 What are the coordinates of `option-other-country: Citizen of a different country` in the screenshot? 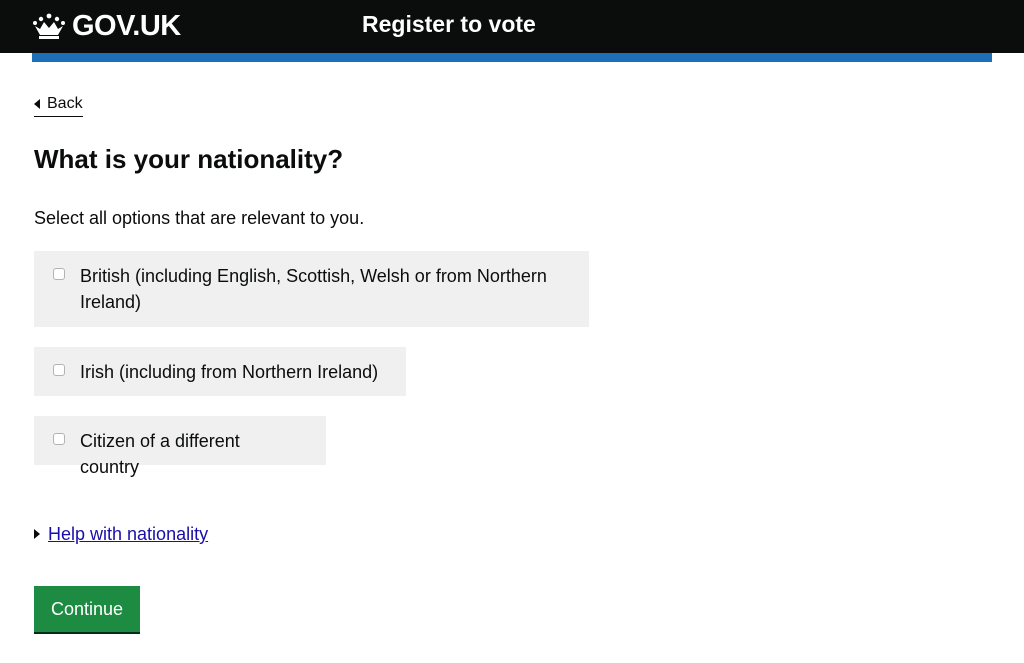 It's located at (180, 446).